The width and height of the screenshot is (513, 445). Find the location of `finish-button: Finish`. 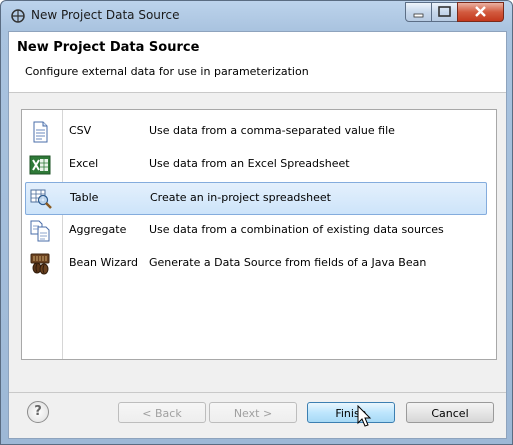

finish-button: Finish is located at coordinates (351, 412).